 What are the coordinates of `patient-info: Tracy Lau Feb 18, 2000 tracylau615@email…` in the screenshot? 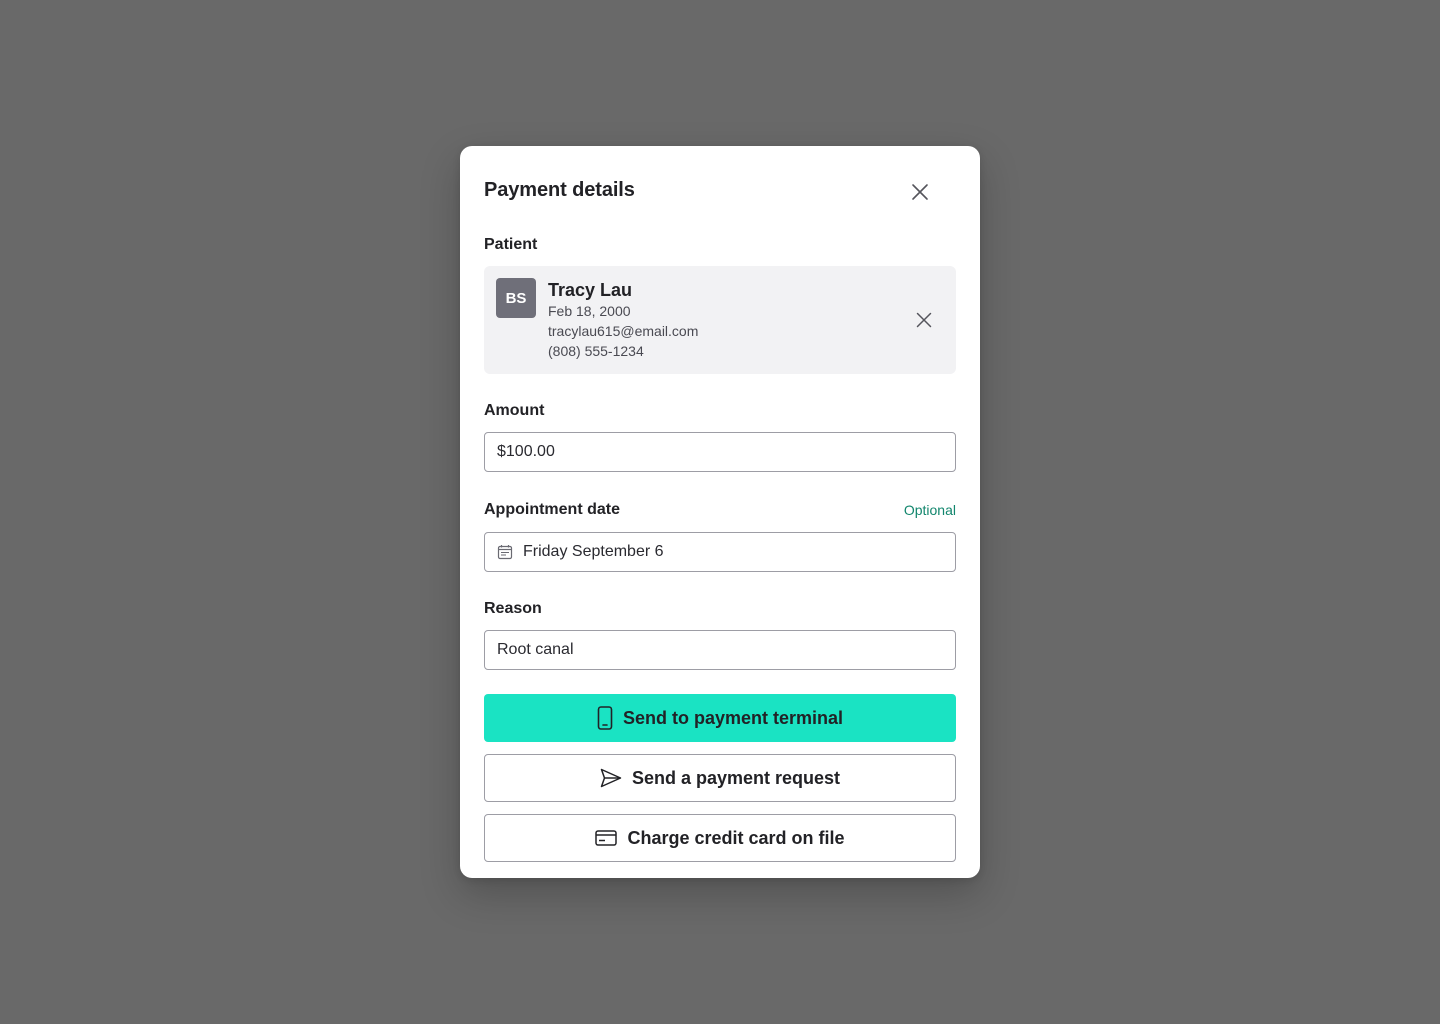 It's located at (623, 320).